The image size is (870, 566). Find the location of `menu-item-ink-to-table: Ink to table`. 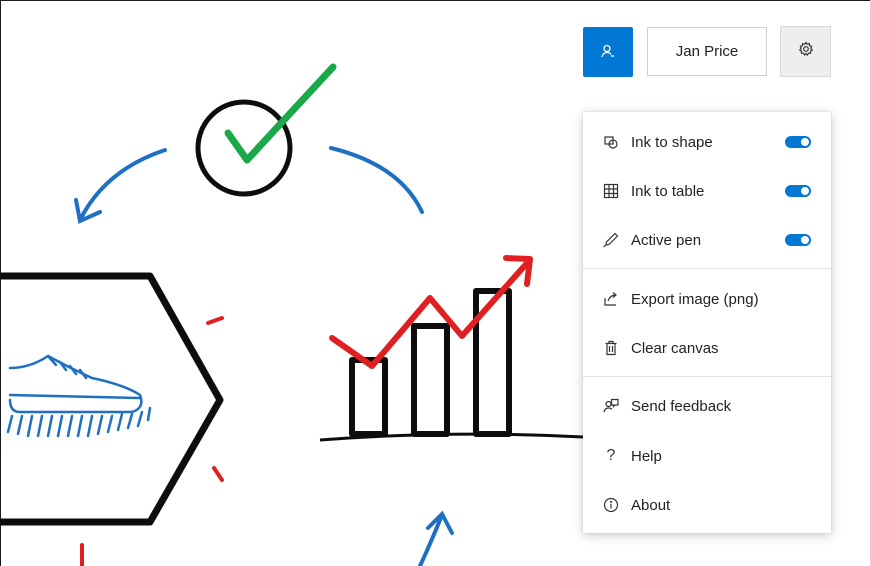

menu-item-ink-to-table: Ink to table is located at coordinates (707, 191).